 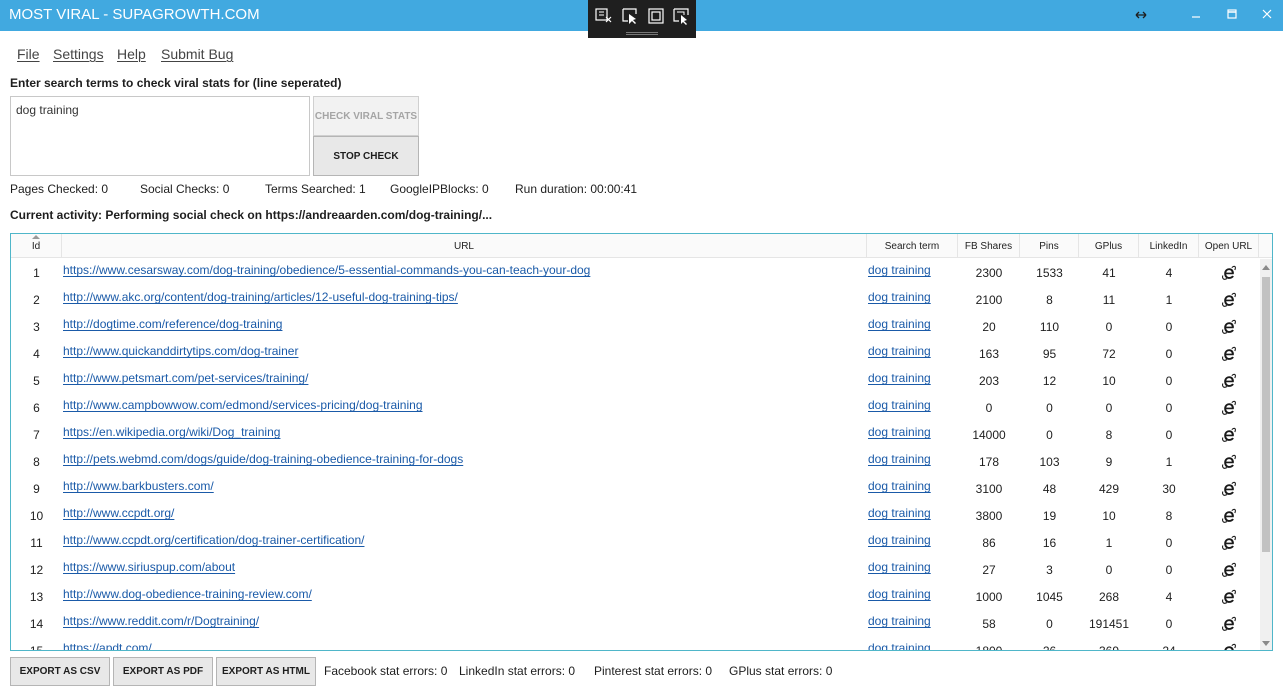 What do you see at coordinates (28, 54) in the screenshot?
I see `menu-file: File` at bounding box center [28, 54].